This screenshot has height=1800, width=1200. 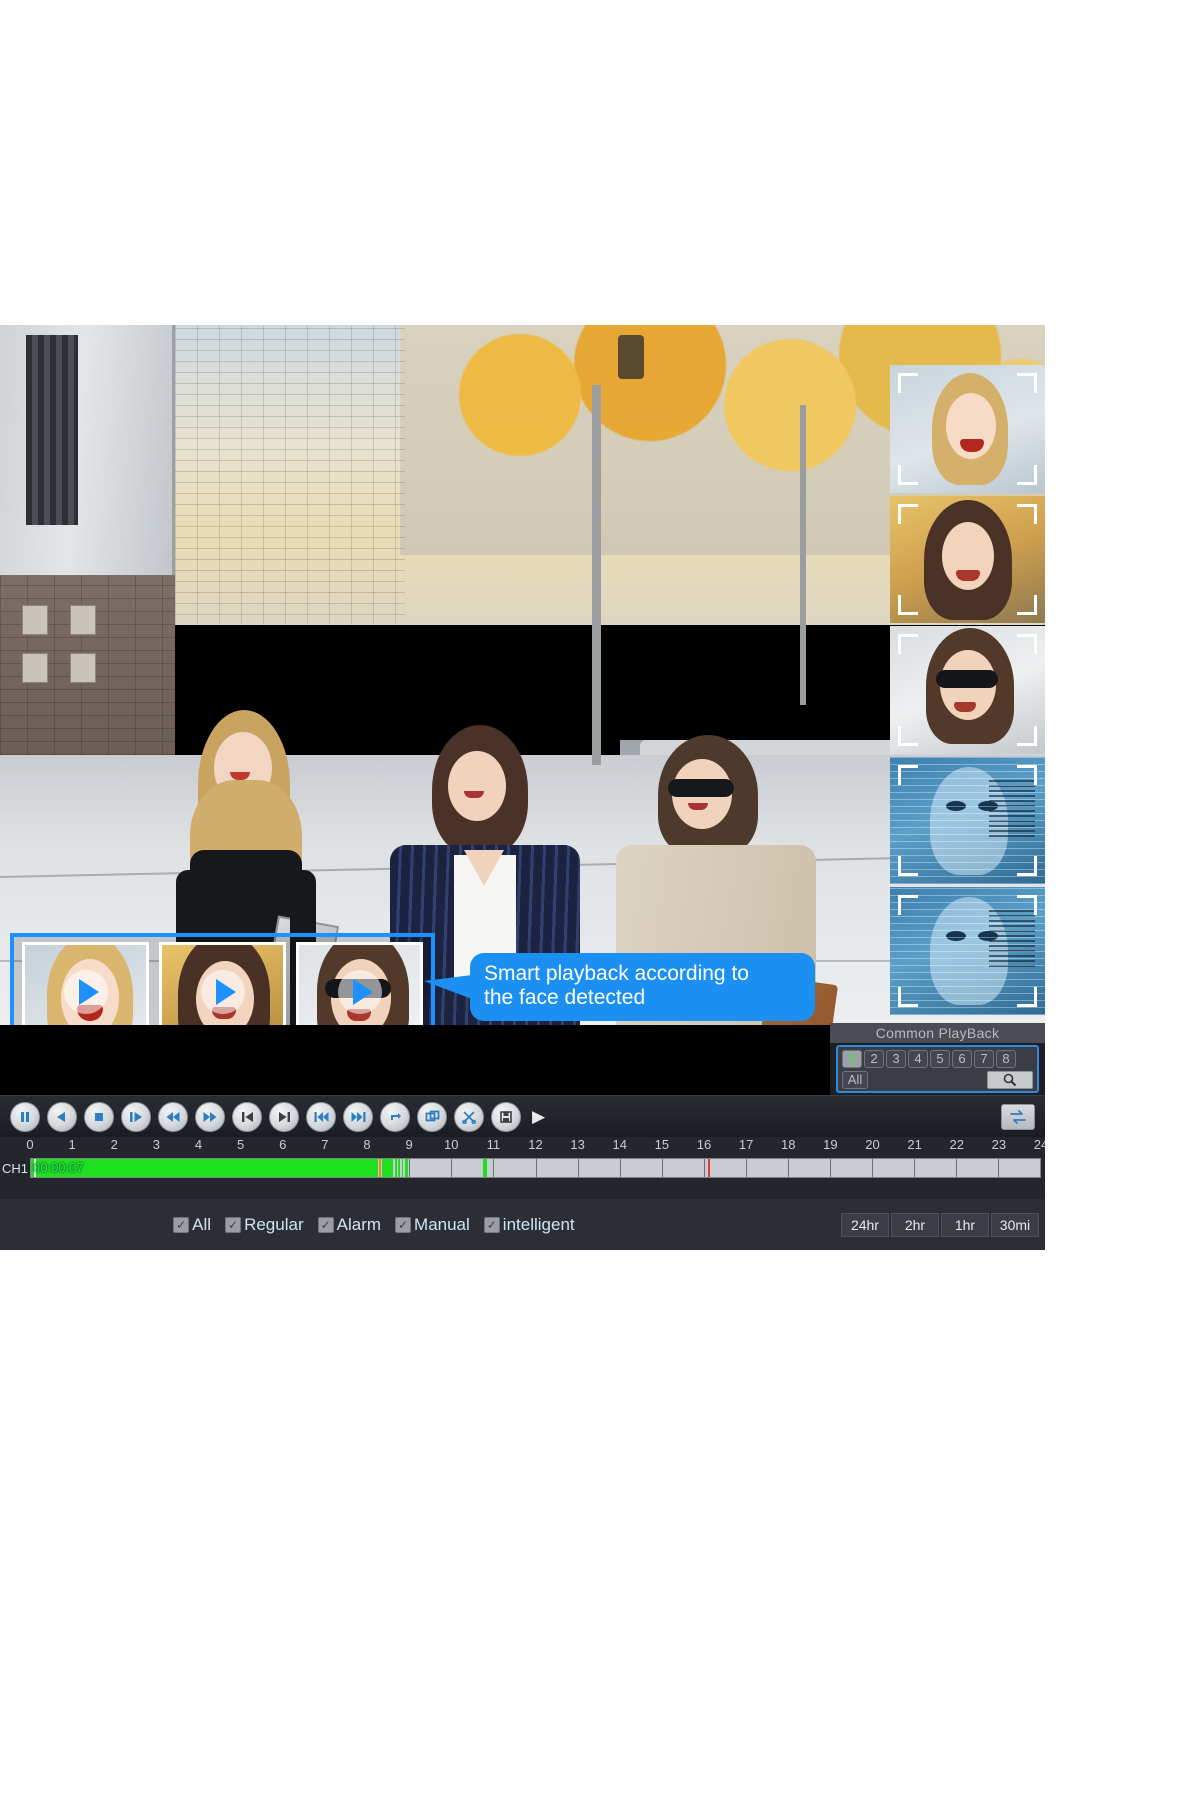 What do you see at coordinates (918, 1059) in the screenshot?
I see `channel-button-4: 4` at bounding box center [918, 1059].